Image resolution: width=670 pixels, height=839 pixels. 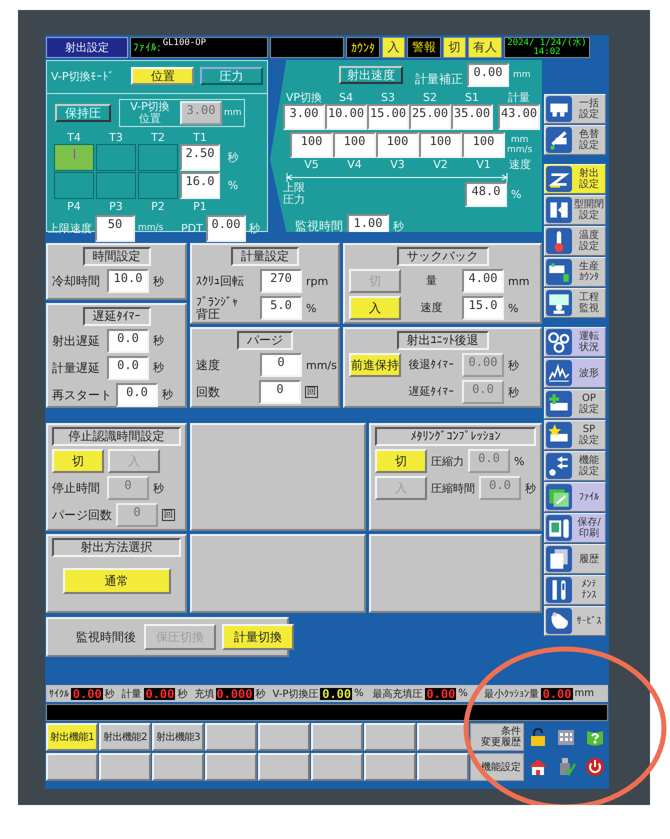 What do you see at coordinates (575, 303) in the screenshot?
I see `sidebar-item: 工程 監視` at bounding box center [575, 303].